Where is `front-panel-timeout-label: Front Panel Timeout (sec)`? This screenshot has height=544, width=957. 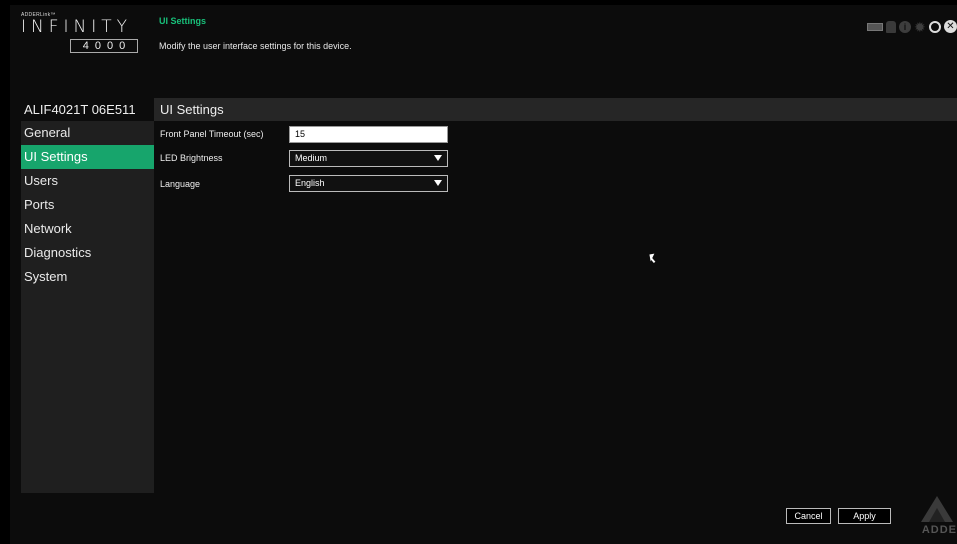 front-panel-timeout-label: Front Panel Timeout (sec) is located at coordinates (212, 134).